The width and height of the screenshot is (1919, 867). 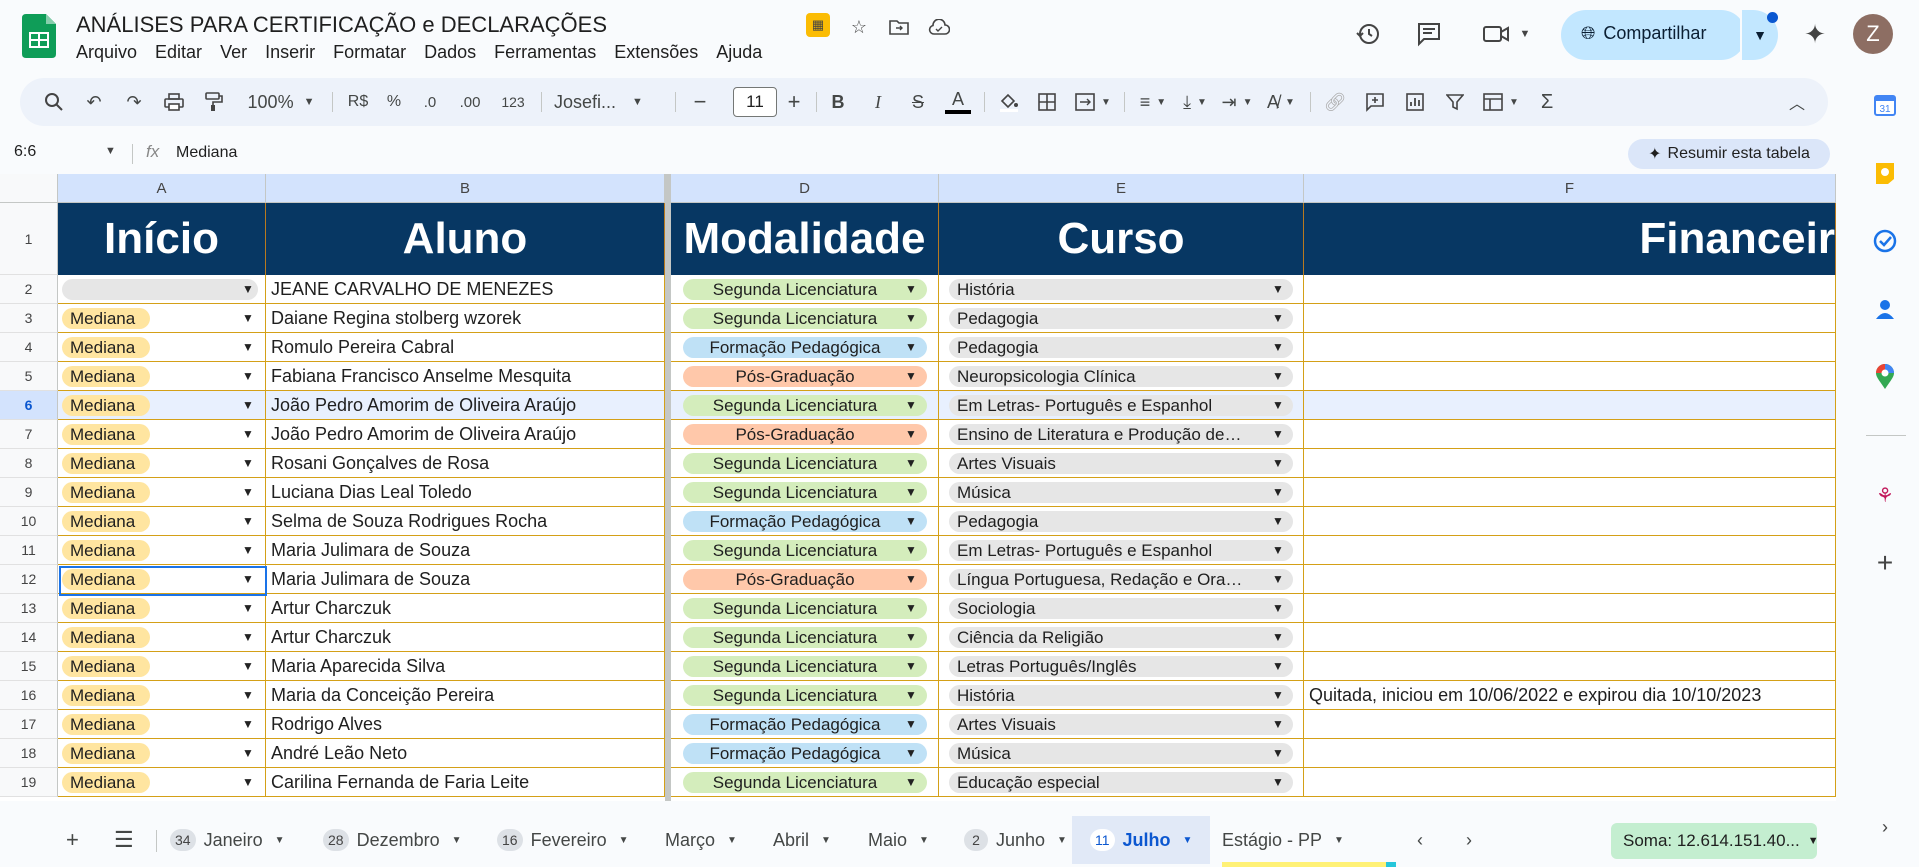 I want to click on add-sheet-icon: +, so click(x=72, y=840).